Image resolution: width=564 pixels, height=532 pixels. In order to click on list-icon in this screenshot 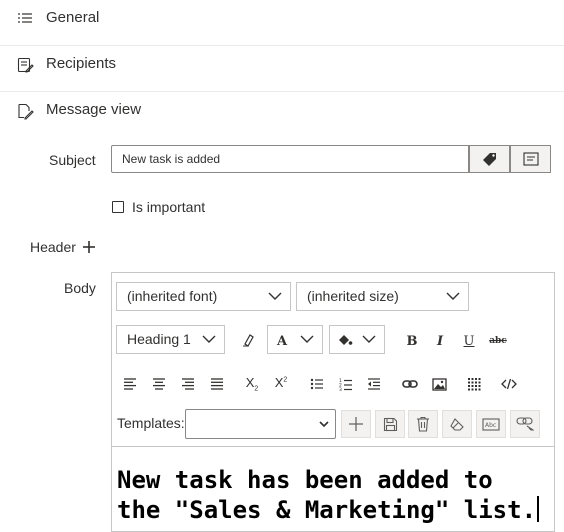, I will do `click(25, 18)`.